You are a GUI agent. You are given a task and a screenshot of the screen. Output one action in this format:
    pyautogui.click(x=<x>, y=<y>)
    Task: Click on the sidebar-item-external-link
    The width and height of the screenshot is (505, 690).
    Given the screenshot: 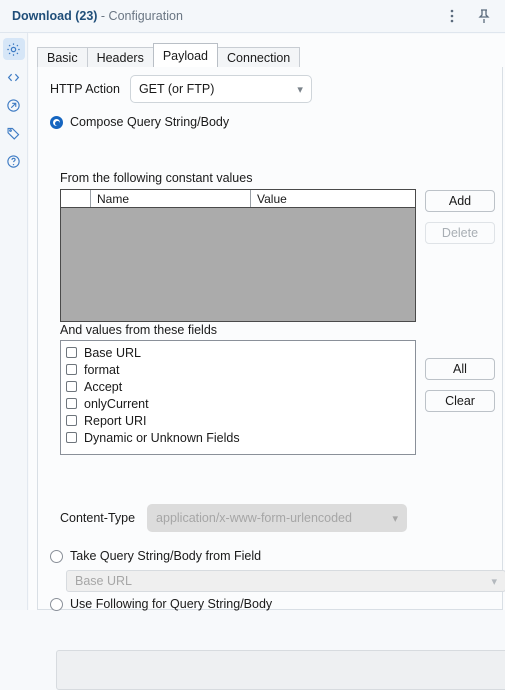 What is the action you would take?
    pyautogui.click(x=14, y=105)
    